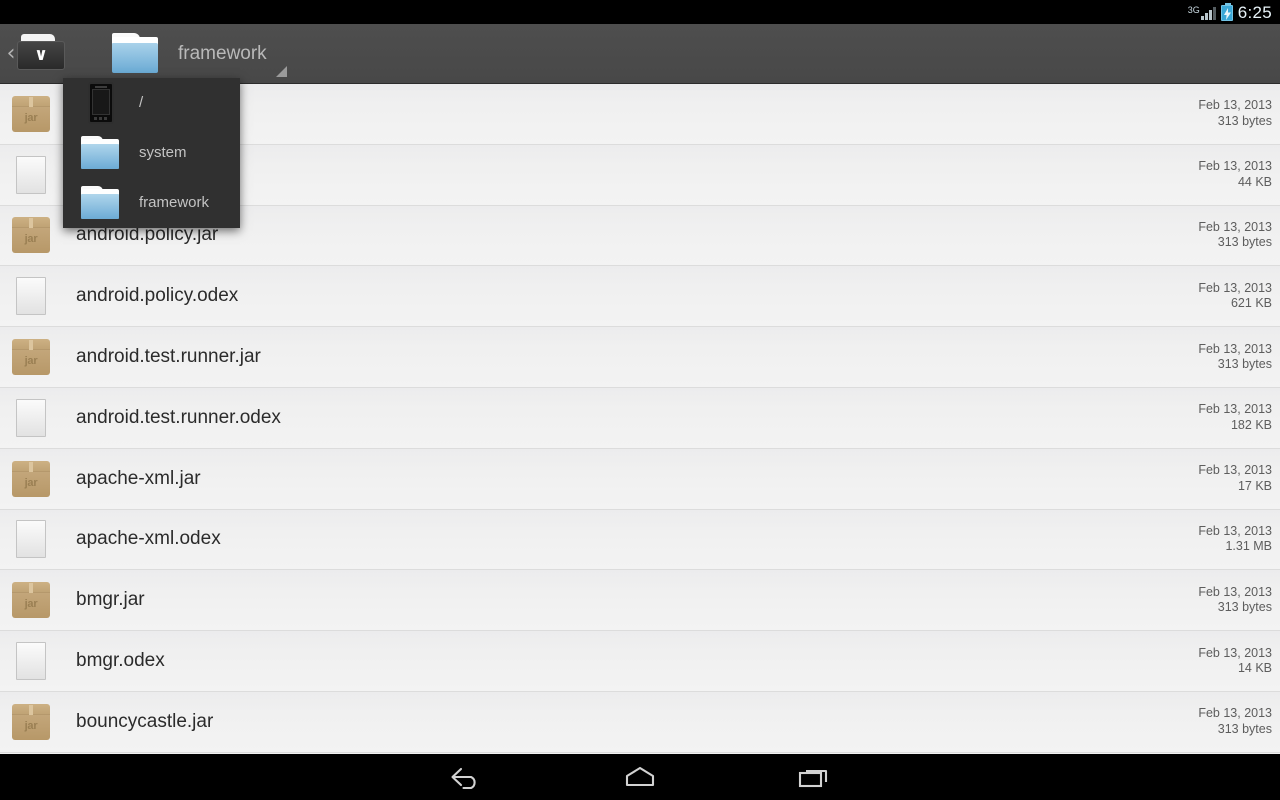 The height and width of the screenshot is (800, 1280). What do you see at coordinates (1193, 10) in the screenshot?
I see `network-type-label: 3G` at bounding box center [1193, 10].